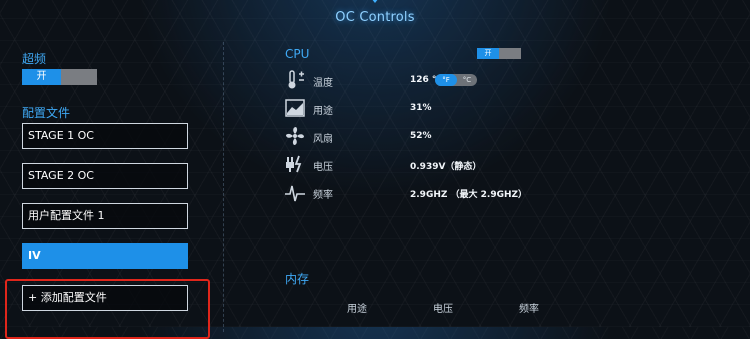  Describe the element at coordinates (488, 53) in the screenshot. I see `cpu-toggle-on-label: 开` at that location.